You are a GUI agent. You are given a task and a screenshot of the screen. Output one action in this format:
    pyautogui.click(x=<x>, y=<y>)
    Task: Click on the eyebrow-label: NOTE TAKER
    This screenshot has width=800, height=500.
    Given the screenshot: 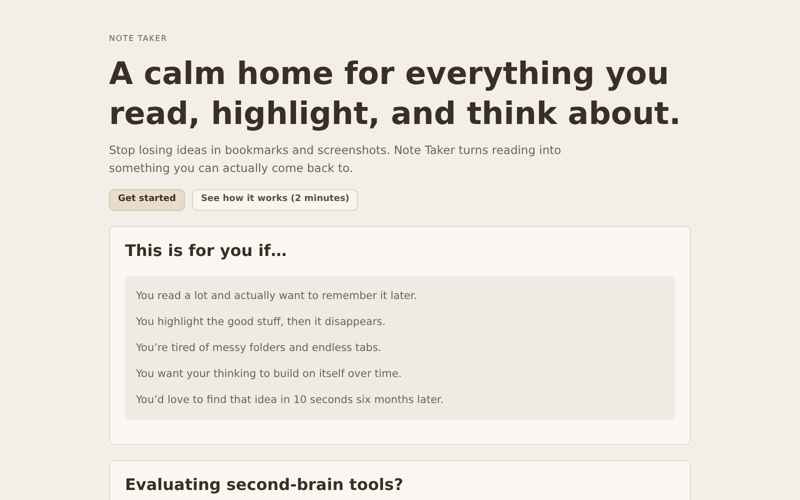 What is the action you would take?
    pyautogui.click(x=138, y=39)
    